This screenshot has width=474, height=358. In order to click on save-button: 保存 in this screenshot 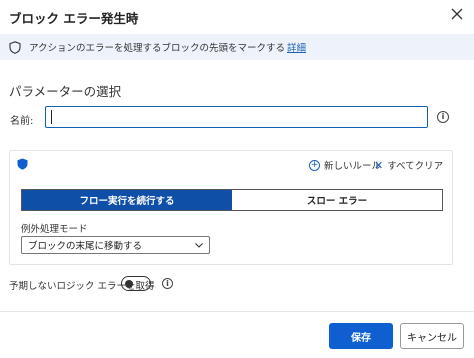, I will do `click(361, 336)`.